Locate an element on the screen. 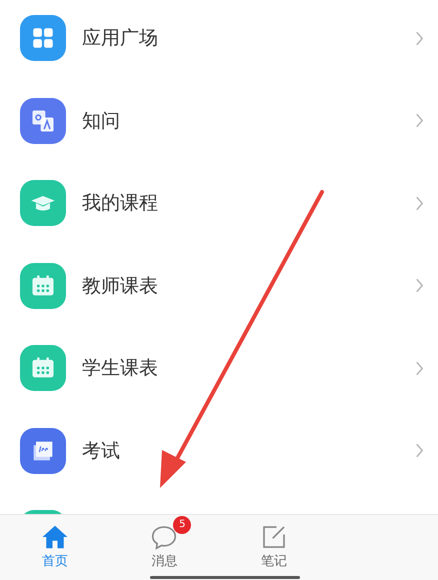  menu-label: 应用广场 is located at coordinates (248, 38).